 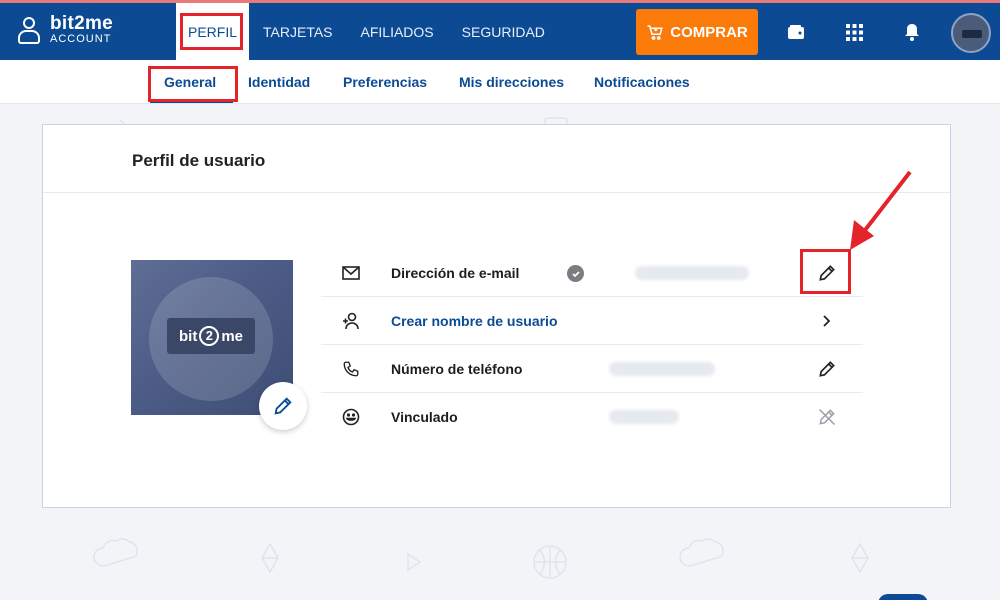 What do you see at coordinates (351, 417) in the screenshot?
I see `smile-icon` at bounding box center [351, 417].